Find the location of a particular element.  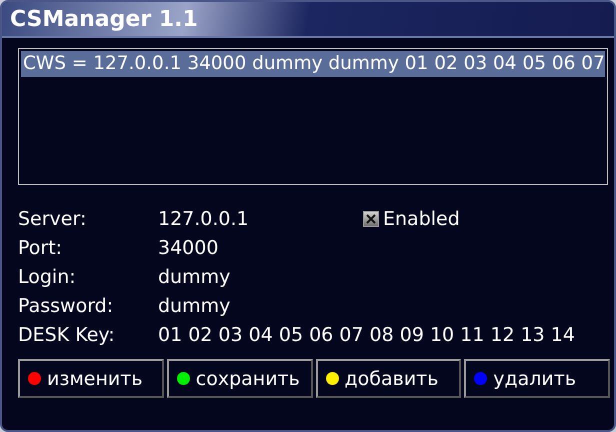

field-label: Port: is located at coordinates (41, 248).